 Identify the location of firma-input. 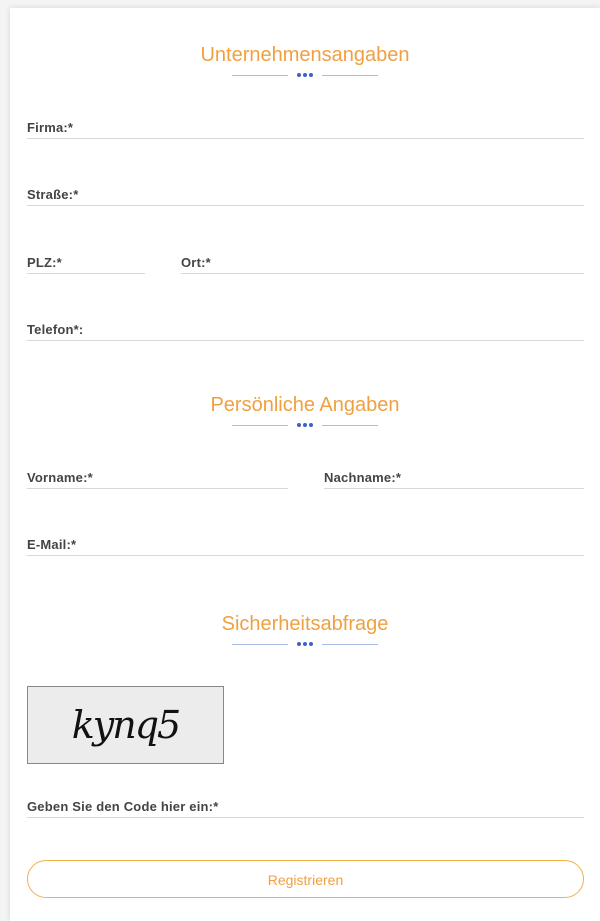
(307, 128).